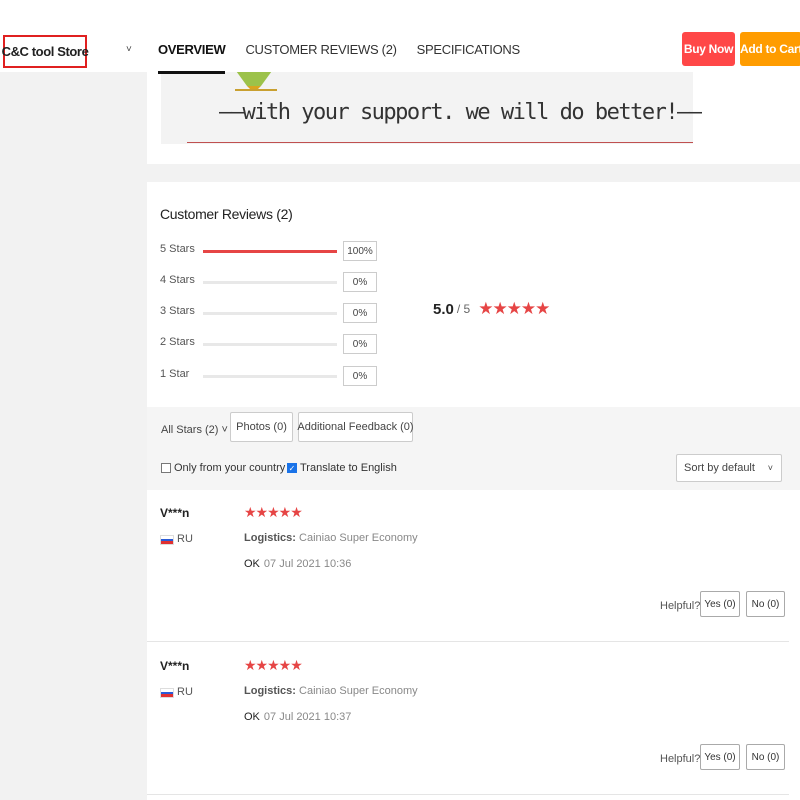  Describe the element at coordinates (468, 58) in the screenshot. I see `tab-specifications: SPECIFICATIONS` at that location.